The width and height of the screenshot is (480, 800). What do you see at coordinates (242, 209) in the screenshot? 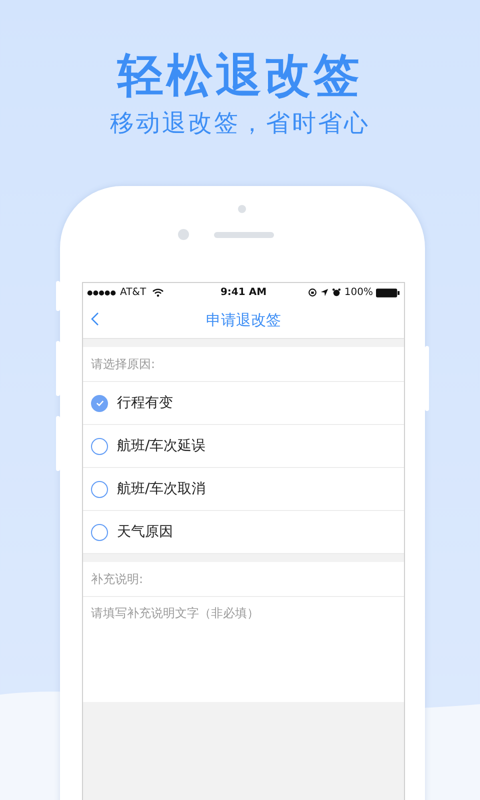
I see `camera-icon` at bounding box center [242, 209].